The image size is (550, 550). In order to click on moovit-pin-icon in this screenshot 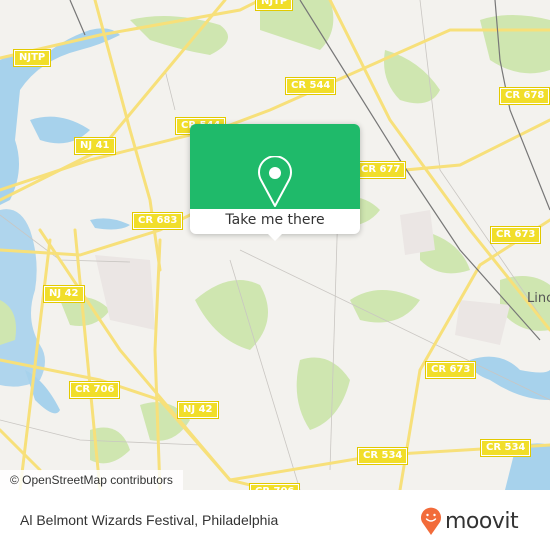, I will do `click(431, 521)`.